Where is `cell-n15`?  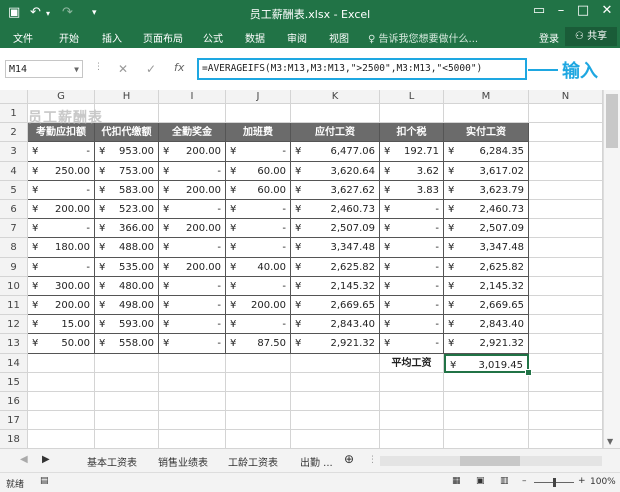 cell-n15 is located at coordinates (566, 382).